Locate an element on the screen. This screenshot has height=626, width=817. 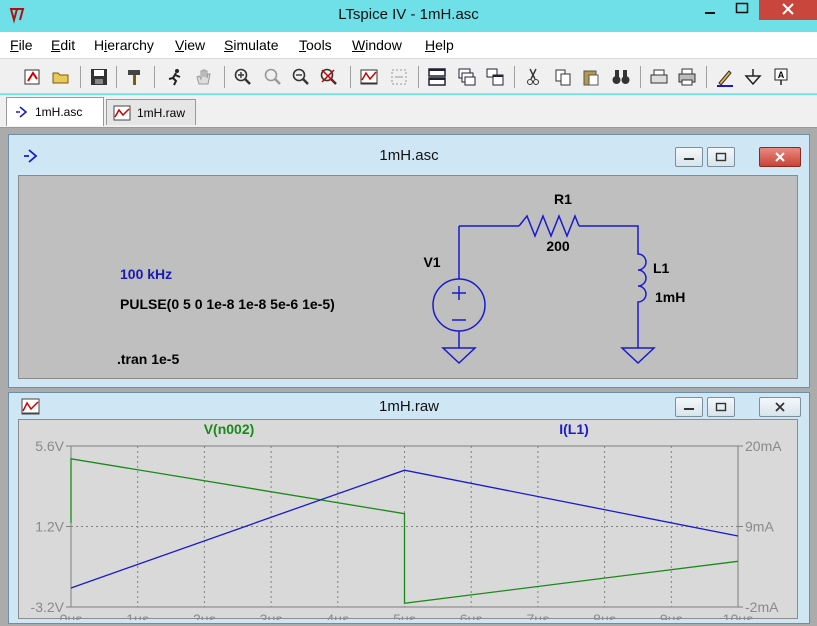
find-icon is located at coordinates (621, 77).